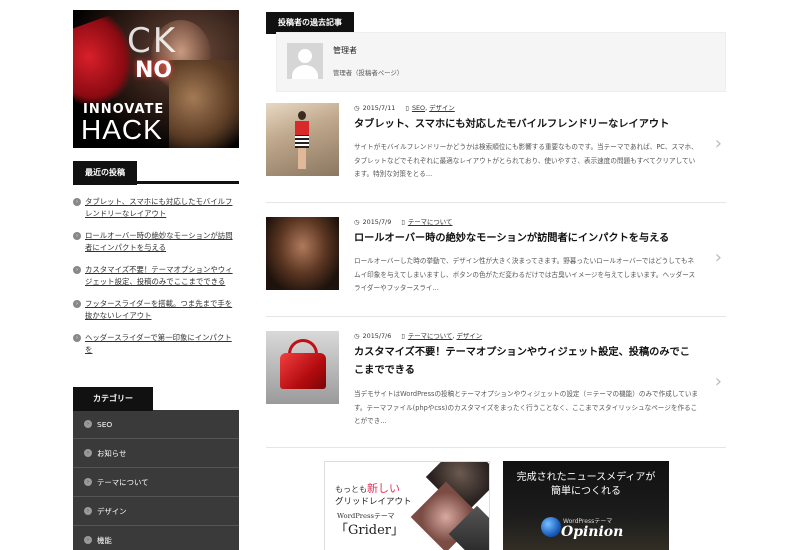  I want to click on post-meta: ◷ 2015/7/6 ▯ テーマについて, デザイン, so click(418, 335).